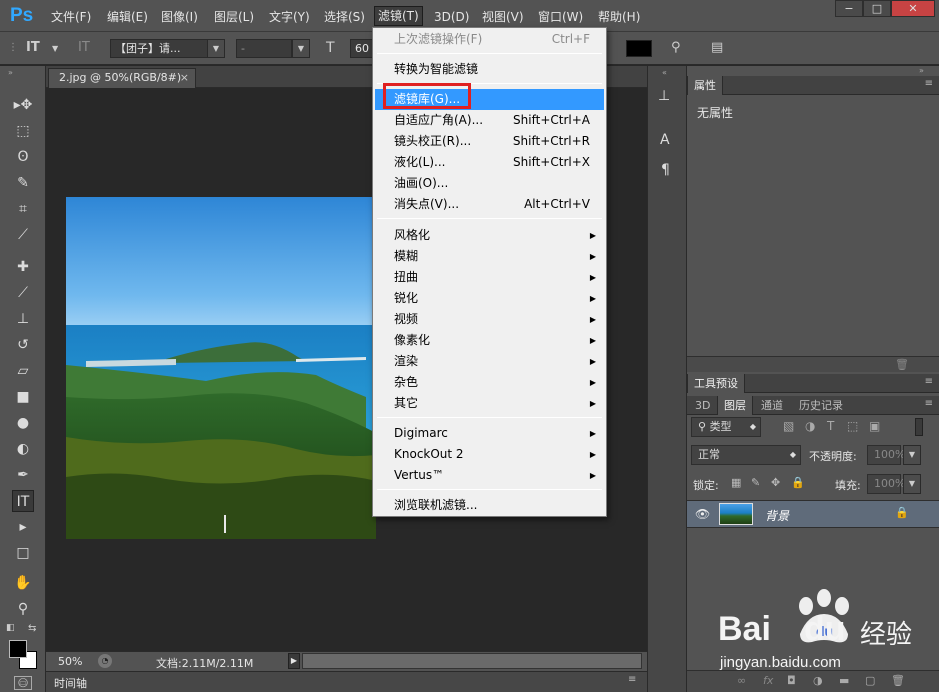 The image size is (939, 692). Describe the element at coordinates (23, 527) in the screenshot. I see `path-select-tool-icon: ▸` at that location.